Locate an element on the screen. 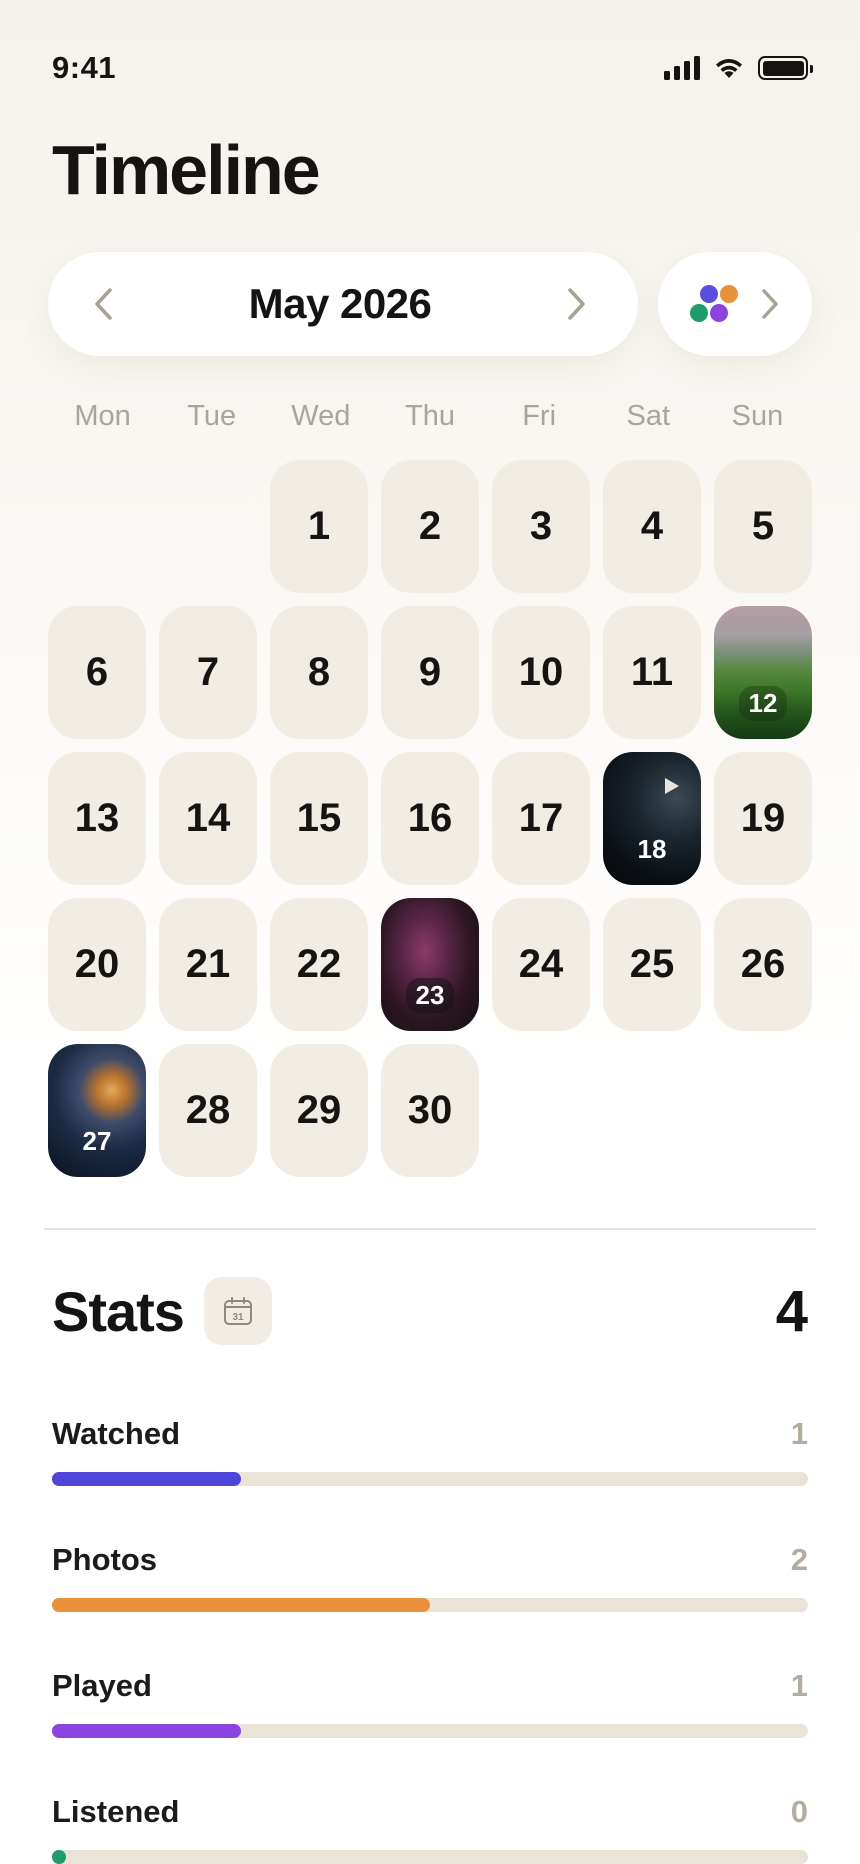 The height and width of the screenshot is (1864, 860). category-dot-listened is located at coordinates (699, 313).